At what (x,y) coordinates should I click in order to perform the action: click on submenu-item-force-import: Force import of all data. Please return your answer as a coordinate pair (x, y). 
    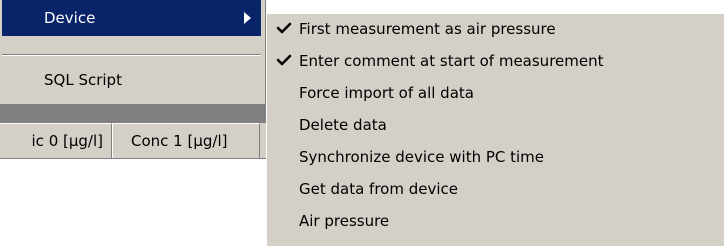
    Looking at the image, I should click on (495, 94).